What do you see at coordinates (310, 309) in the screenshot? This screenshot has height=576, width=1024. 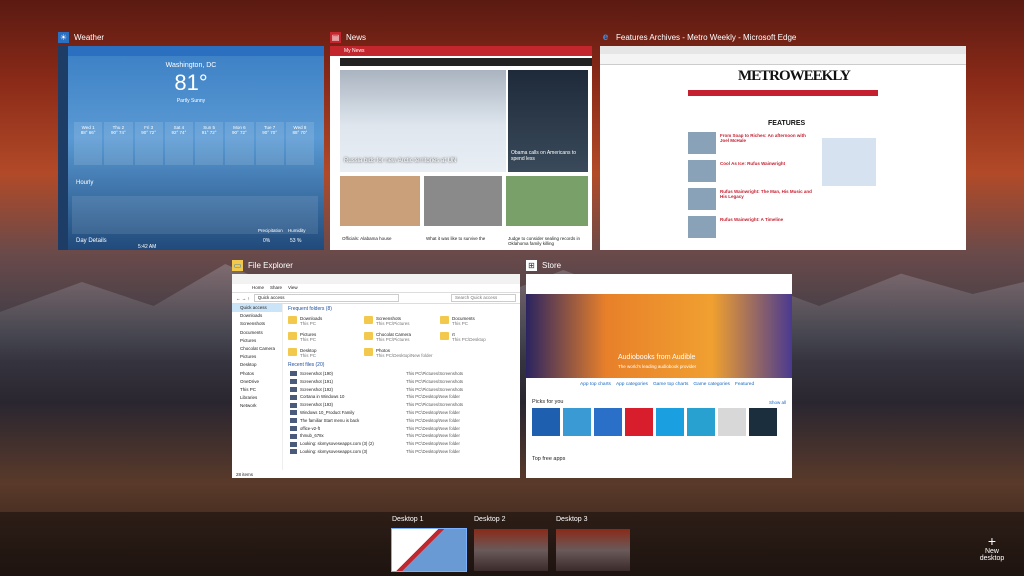 I see `frequent-folders-header: Frequent folders (8)` at bounding box center [310, 309].